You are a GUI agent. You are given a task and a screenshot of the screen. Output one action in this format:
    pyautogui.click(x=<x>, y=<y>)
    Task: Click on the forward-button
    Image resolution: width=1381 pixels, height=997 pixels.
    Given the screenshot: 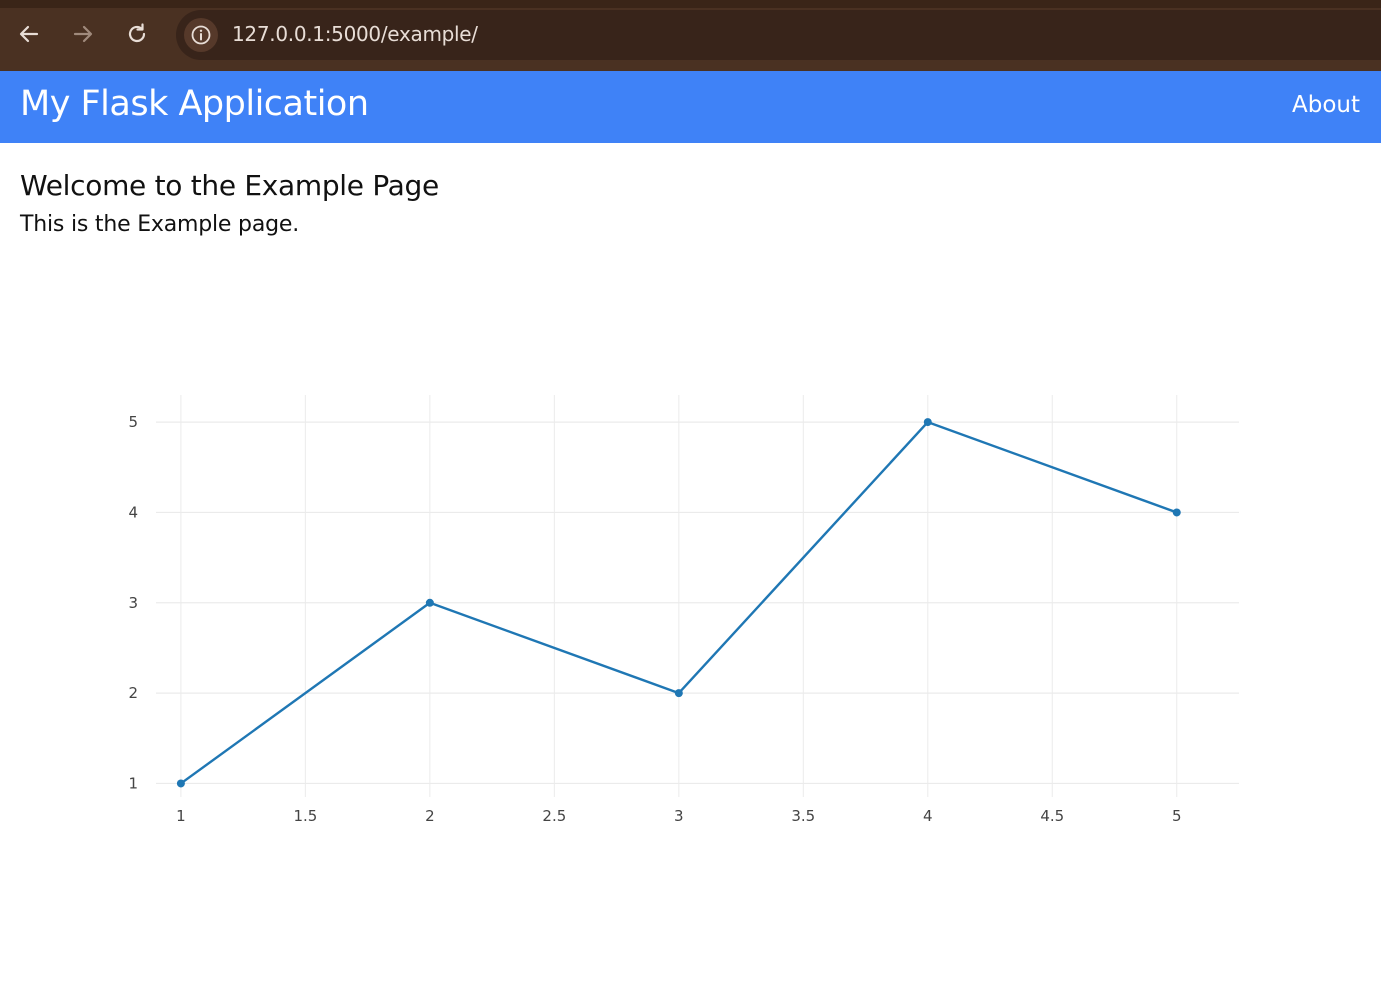 What is the action you would take?
    pyautogui.click(x=83, y=34)
    